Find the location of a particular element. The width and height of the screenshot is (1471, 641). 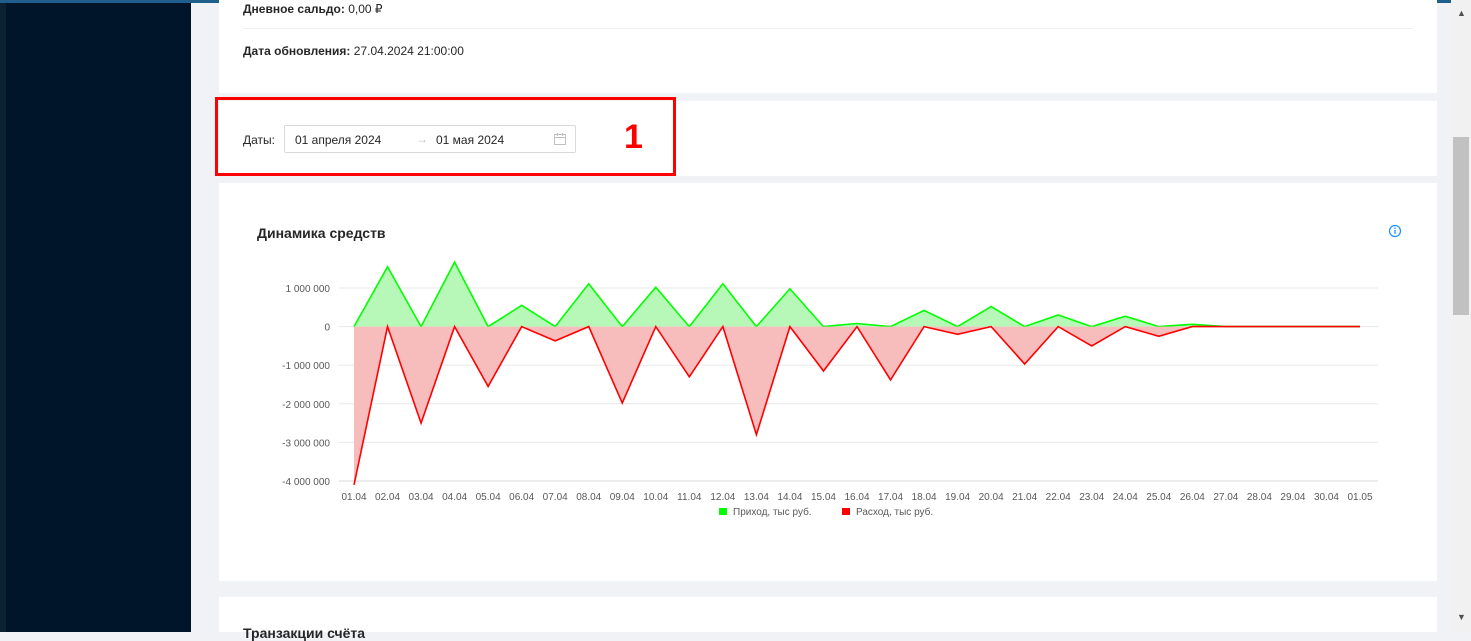

annotation-highlight-box is located at coordinates (445, 136).